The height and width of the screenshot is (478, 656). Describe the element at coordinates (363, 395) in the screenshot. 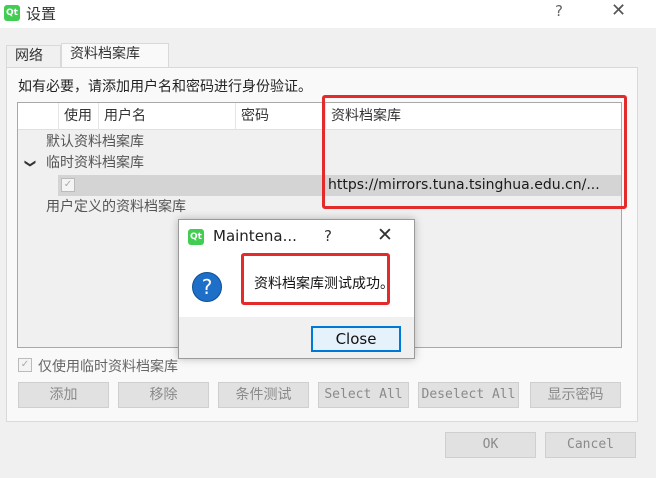

I see `select-all-button: Select All` at that location.